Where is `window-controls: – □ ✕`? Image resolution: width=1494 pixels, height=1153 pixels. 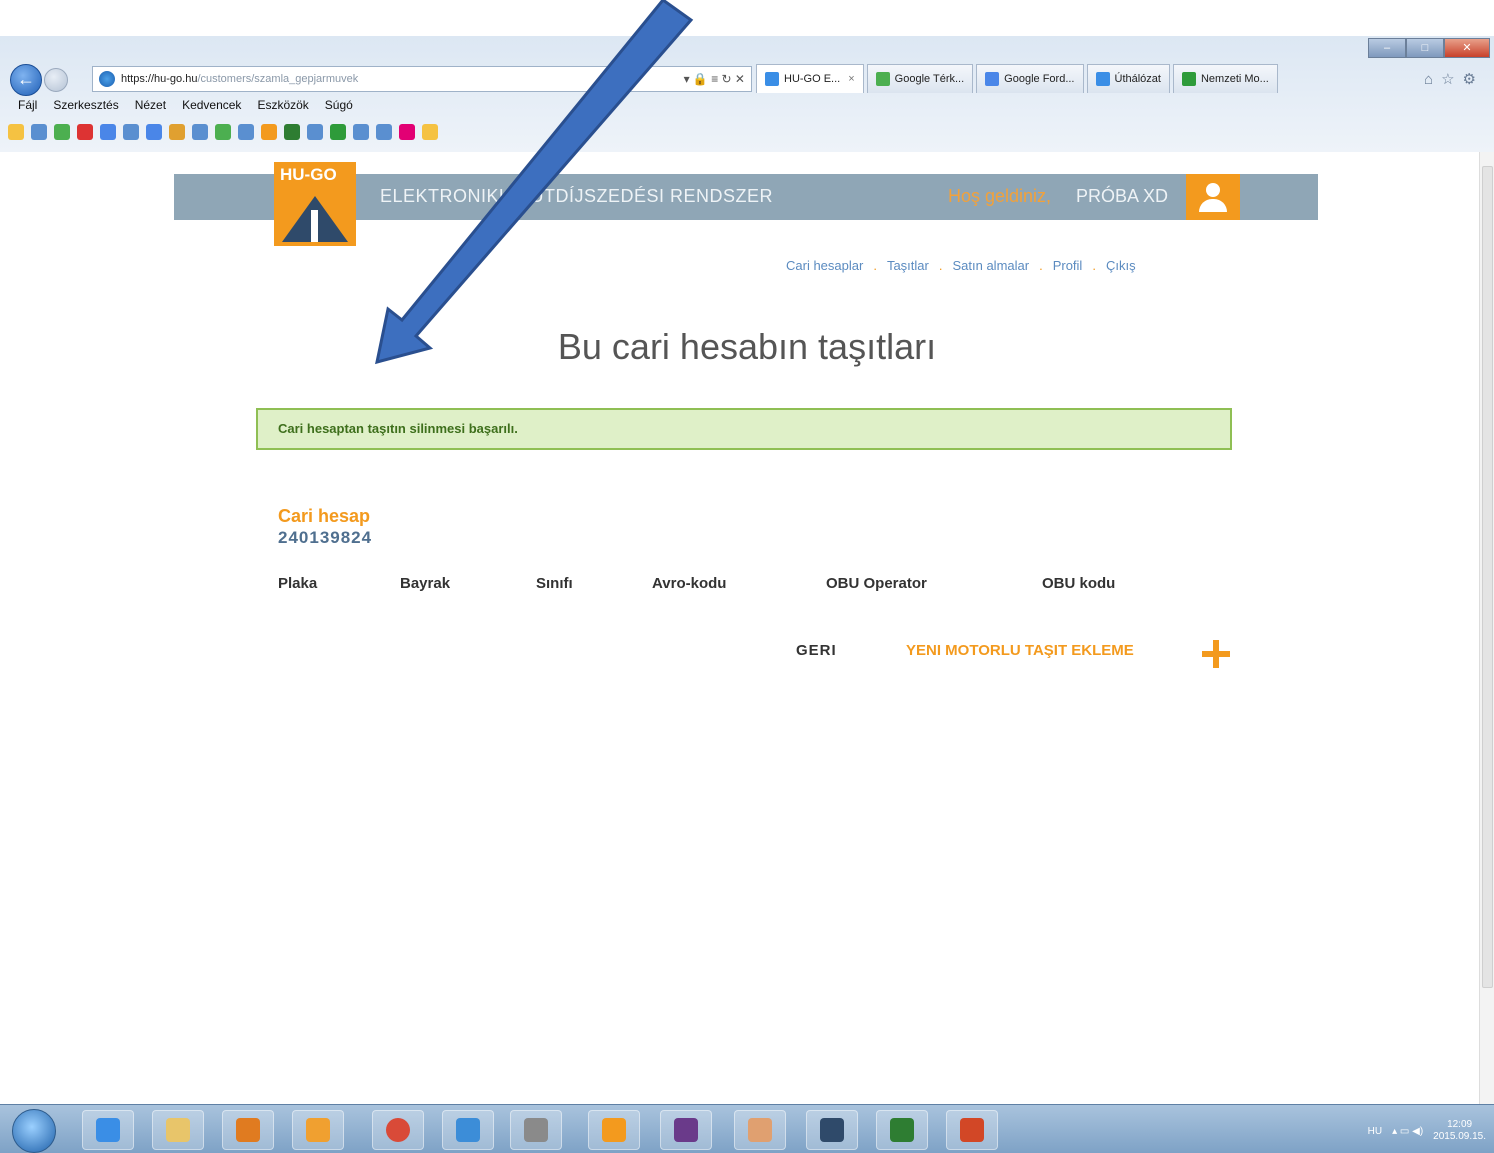 window-controls: – □ ✕ is located at coordinates (1429, 48).